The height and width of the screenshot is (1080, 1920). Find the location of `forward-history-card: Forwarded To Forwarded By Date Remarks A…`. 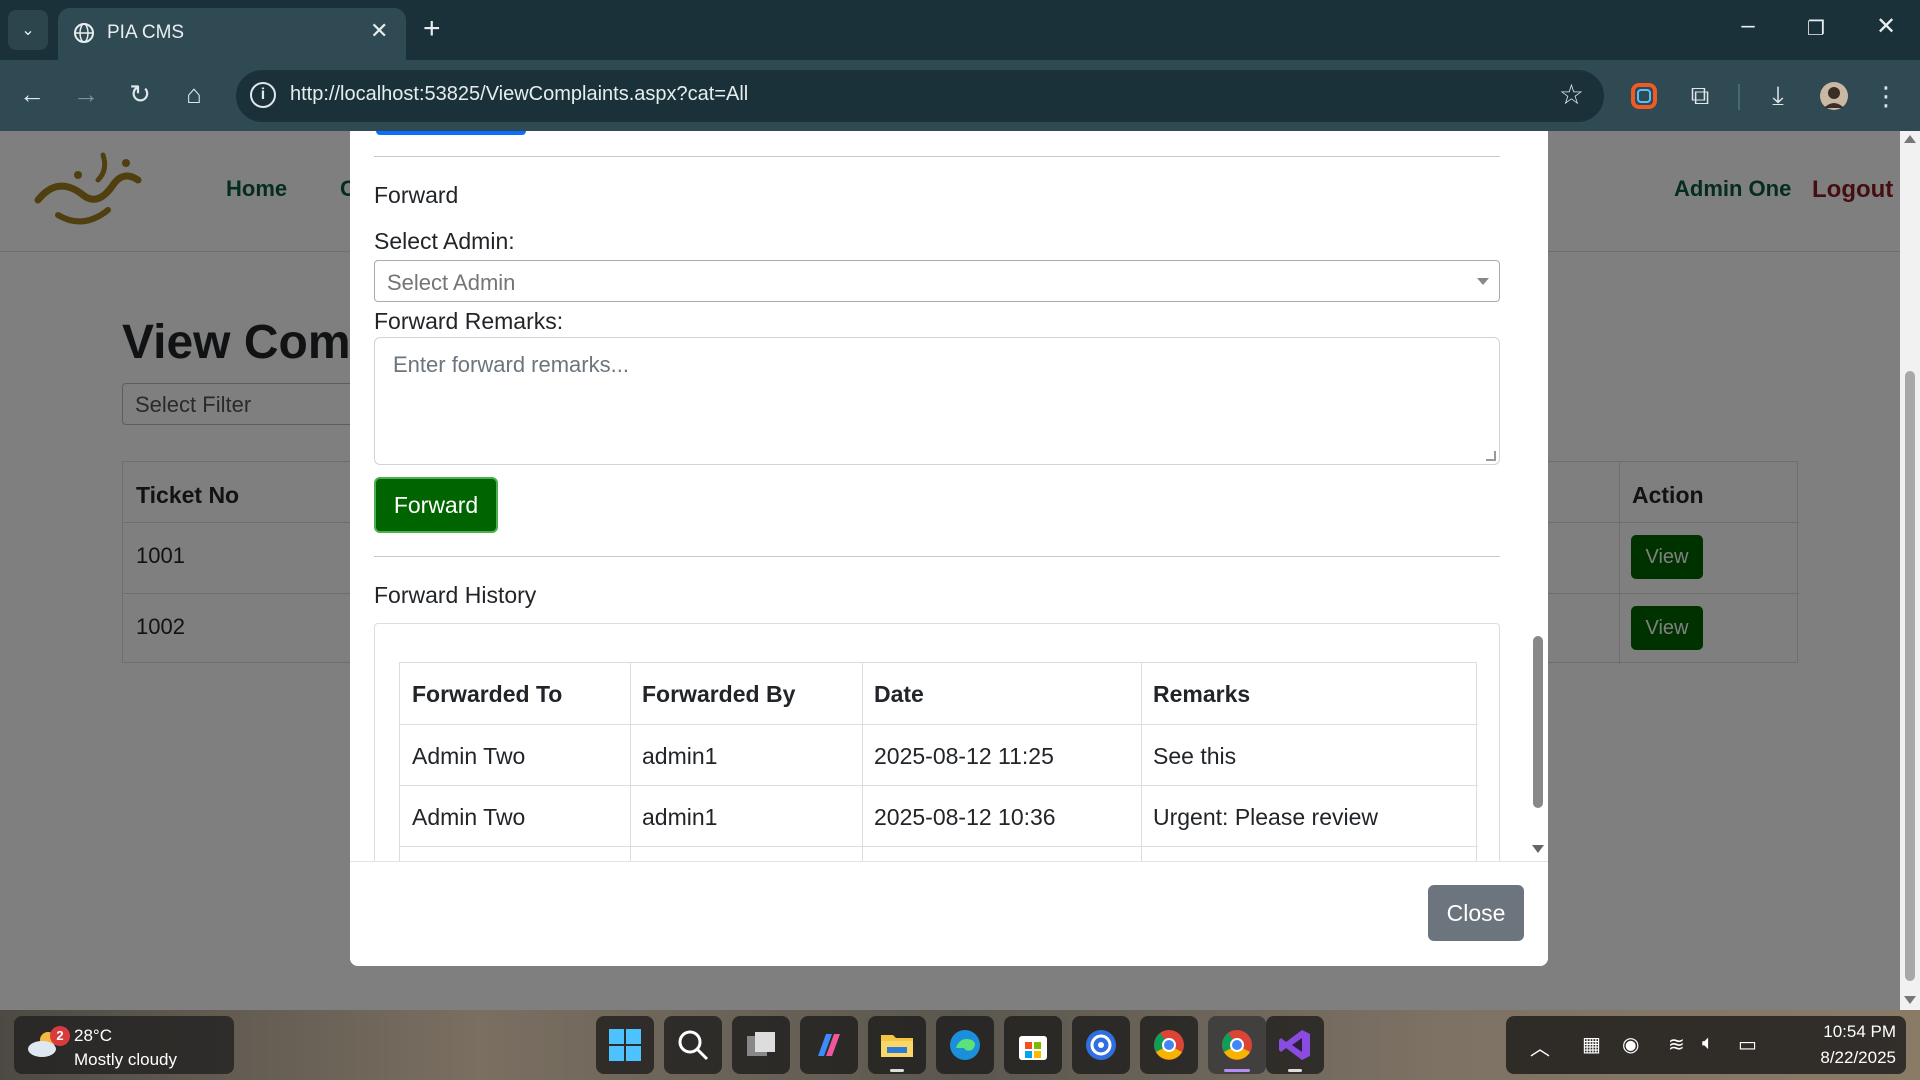

forward-history-card: Forwarded To Forwarded By Date Remarks A… is located at coordinates (937, 742).